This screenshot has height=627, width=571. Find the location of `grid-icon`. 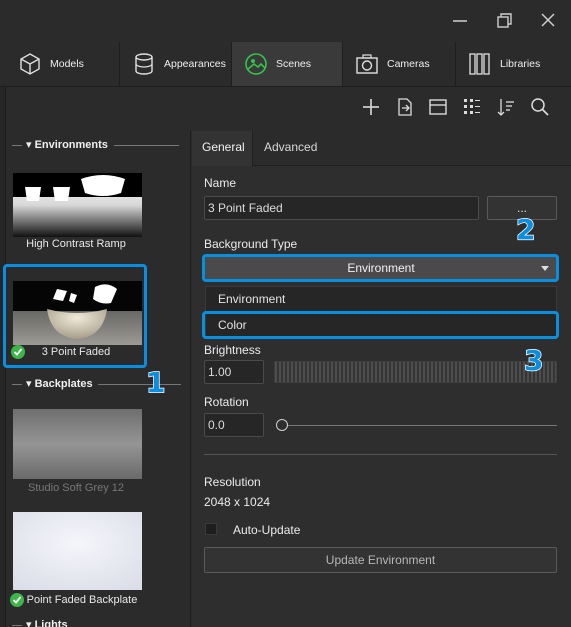

grid-icon is located at coordinates (472, 107).